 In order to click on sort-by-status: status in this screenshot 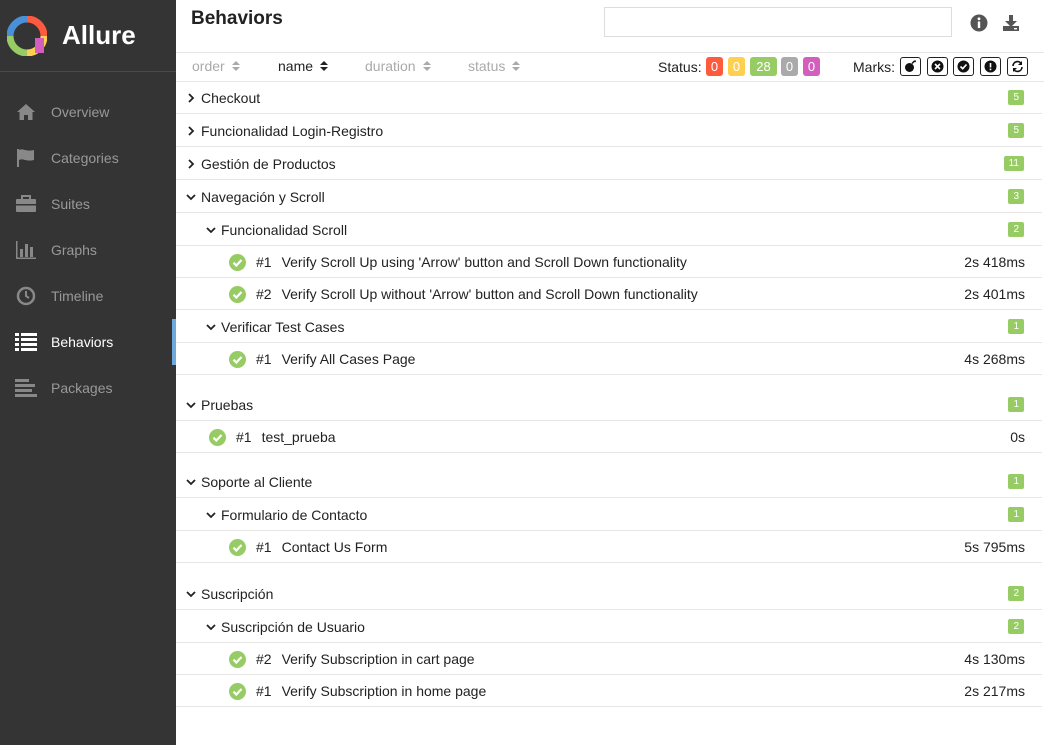, I will do `click(494, 66)`.